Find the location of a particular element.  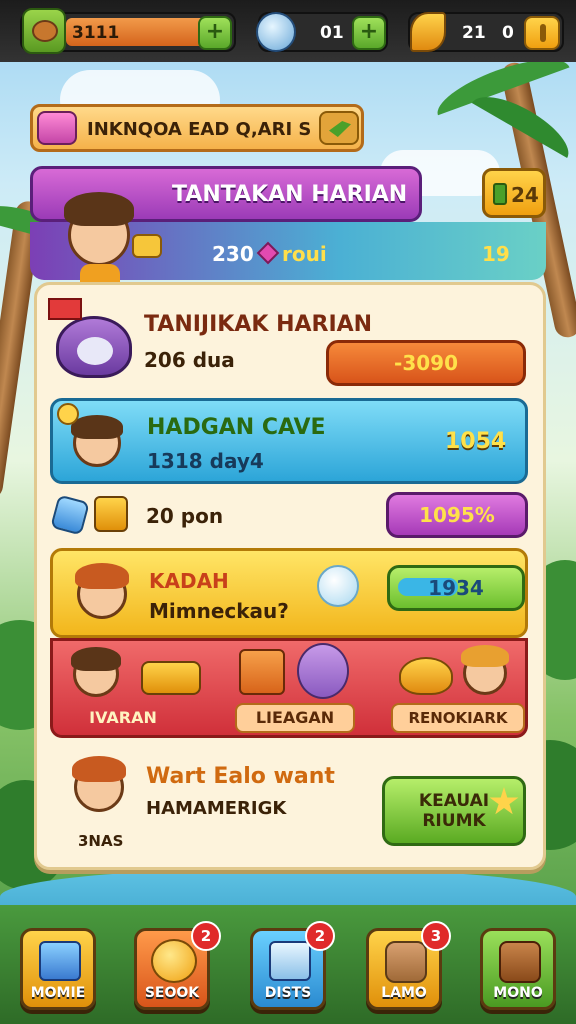

nav-dists-badge: 2 is located at coordinates (320, 936).